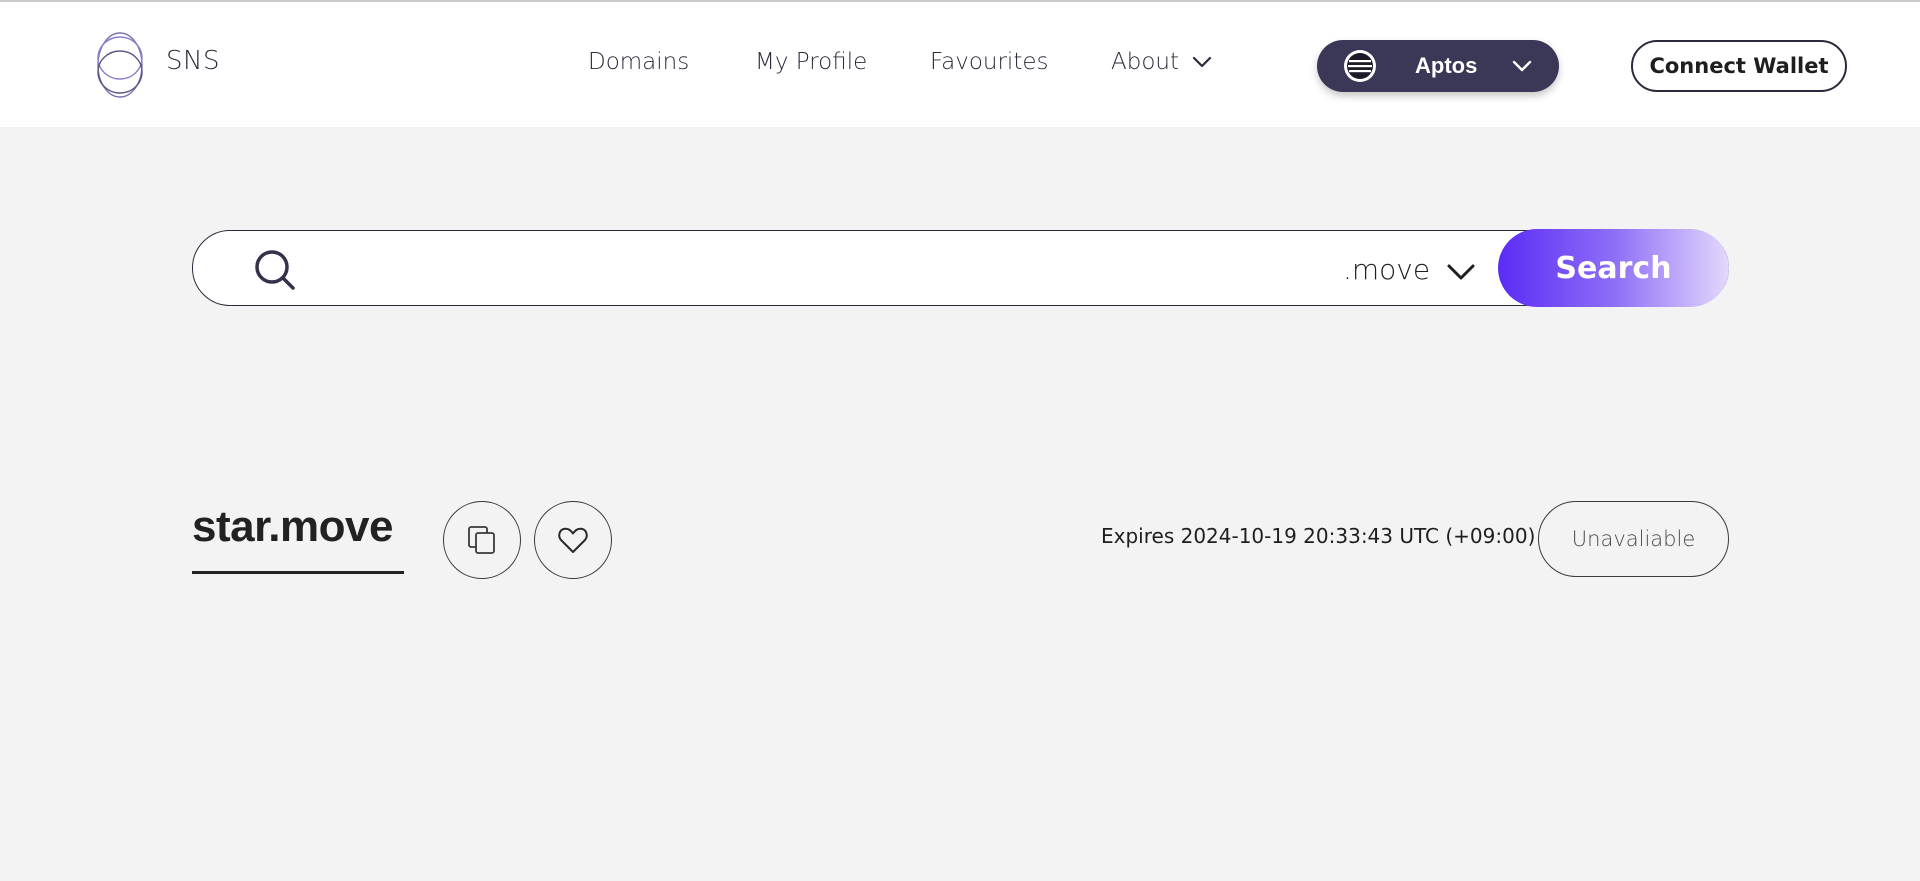  I want to click on aptos-logo-icon, so click(1360, 66).